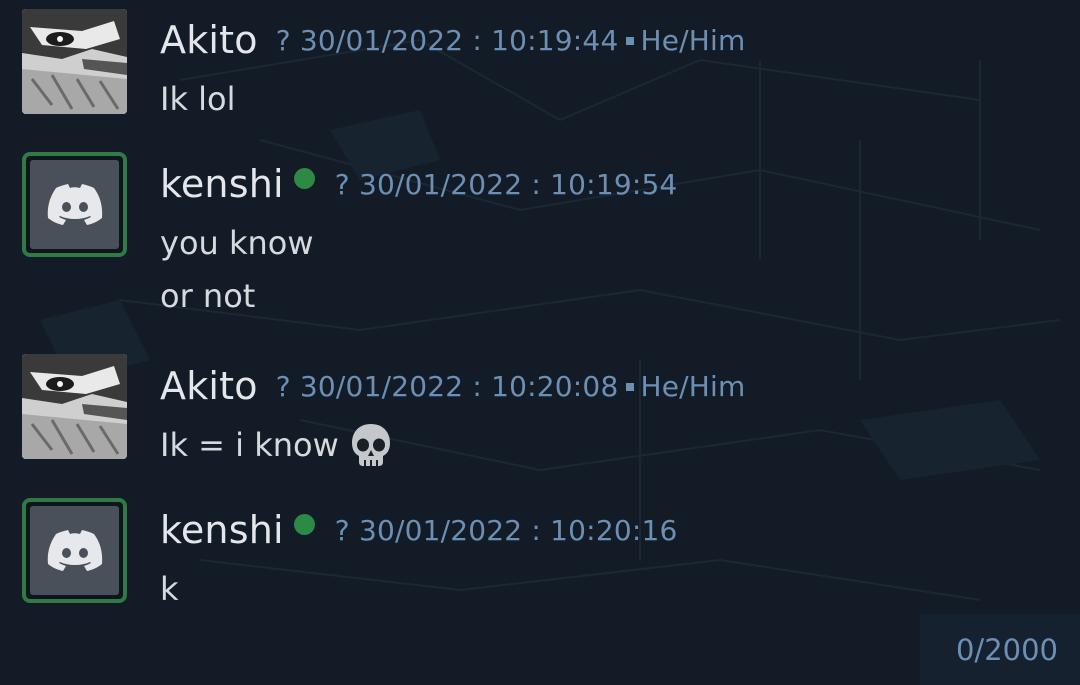 The height and width of the screenshot is (685, 1080). Describe the element at coordinates (237, 243) in the screenshot. I see `message-line: you know` at that location.